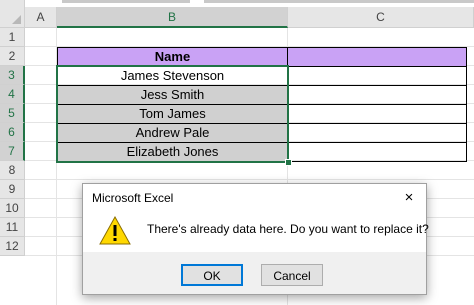 This screenshot has height=305, width=474. Describe the element at coordinates (133, 198) in the screenshot. I see `dialog-title: Microsoft Excel` at that location.